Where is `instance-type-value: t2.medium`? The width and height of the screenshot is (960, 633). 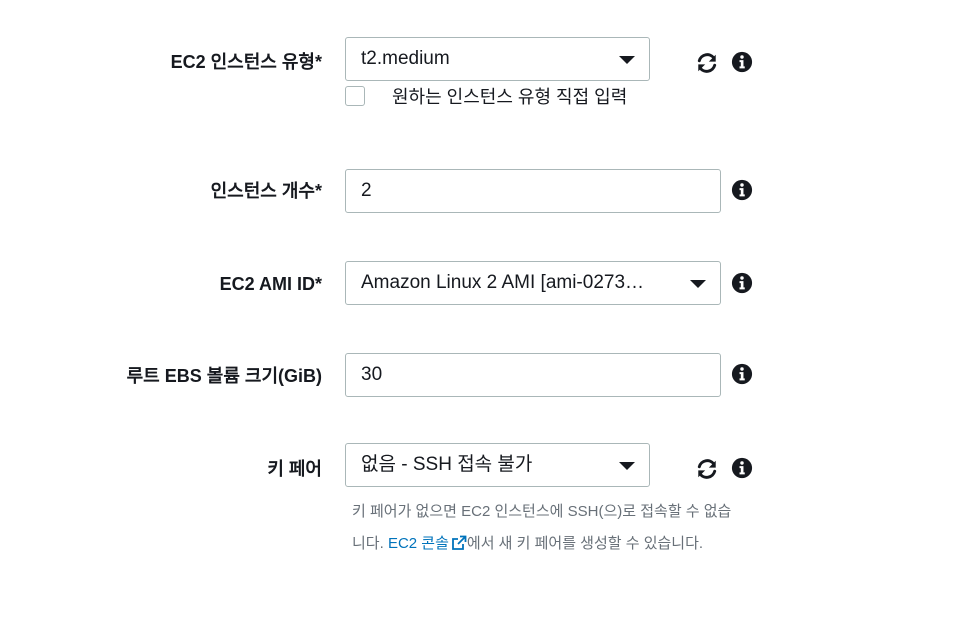
instance-type-value: t2.medium is located at coordinates (405, 58).